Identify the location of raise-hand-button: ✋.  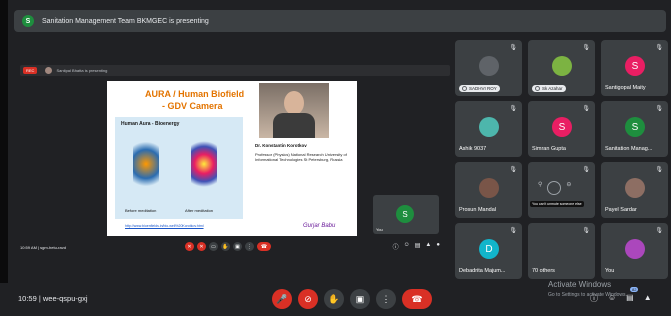
(334, 299).